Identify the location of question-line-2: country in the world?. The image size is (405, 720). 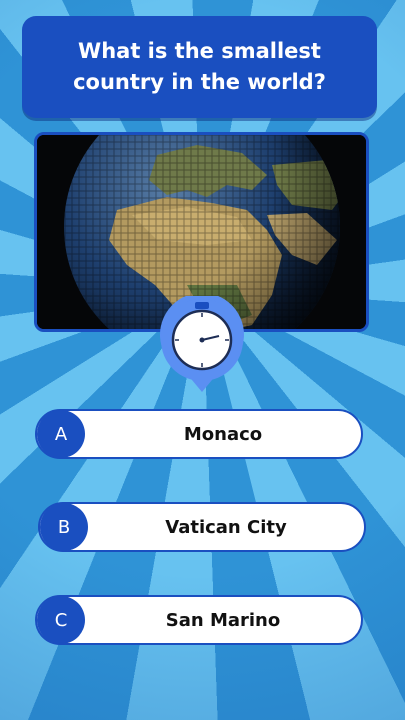
(199, 82).